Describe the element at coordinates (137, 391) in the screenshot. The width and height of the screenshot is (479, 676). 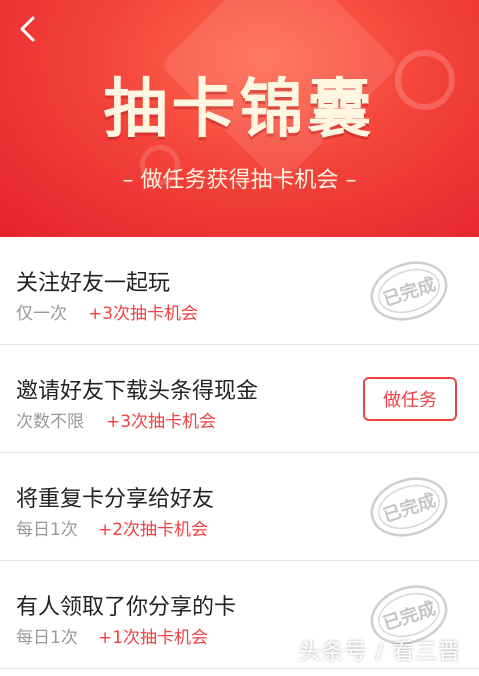
I see `task-name: 邀请好友下载头条得现金` at that location.